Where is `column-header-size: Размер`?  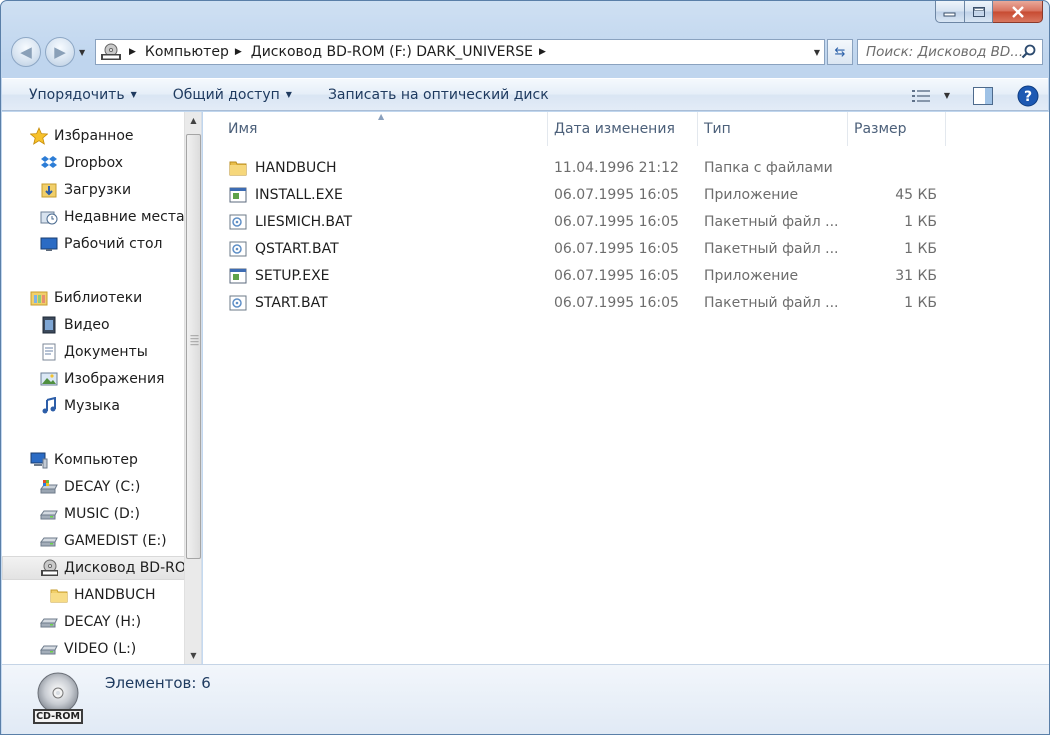
column-header-size: Размер is located at coordinates (897, 129).